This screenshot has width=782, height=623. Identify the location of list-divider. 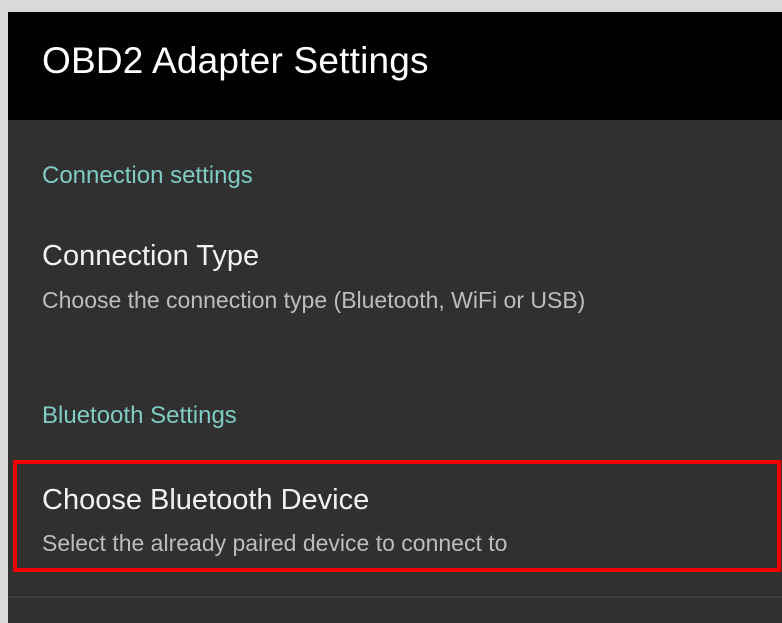
(395, 597).